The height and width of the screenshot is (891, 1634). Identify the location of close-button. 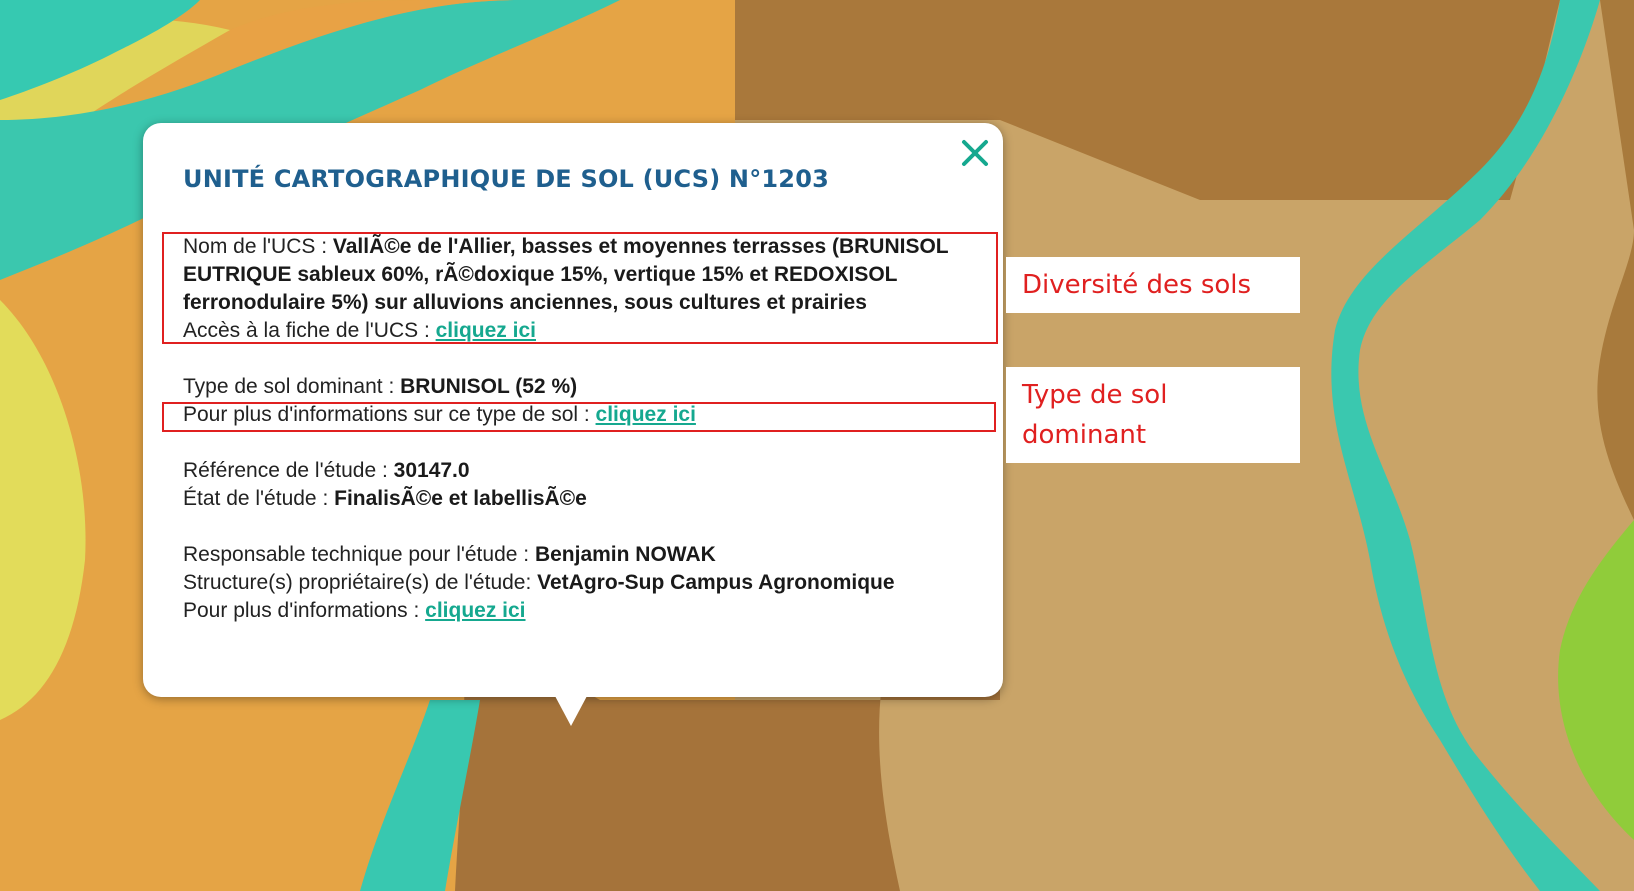
(975, 153).